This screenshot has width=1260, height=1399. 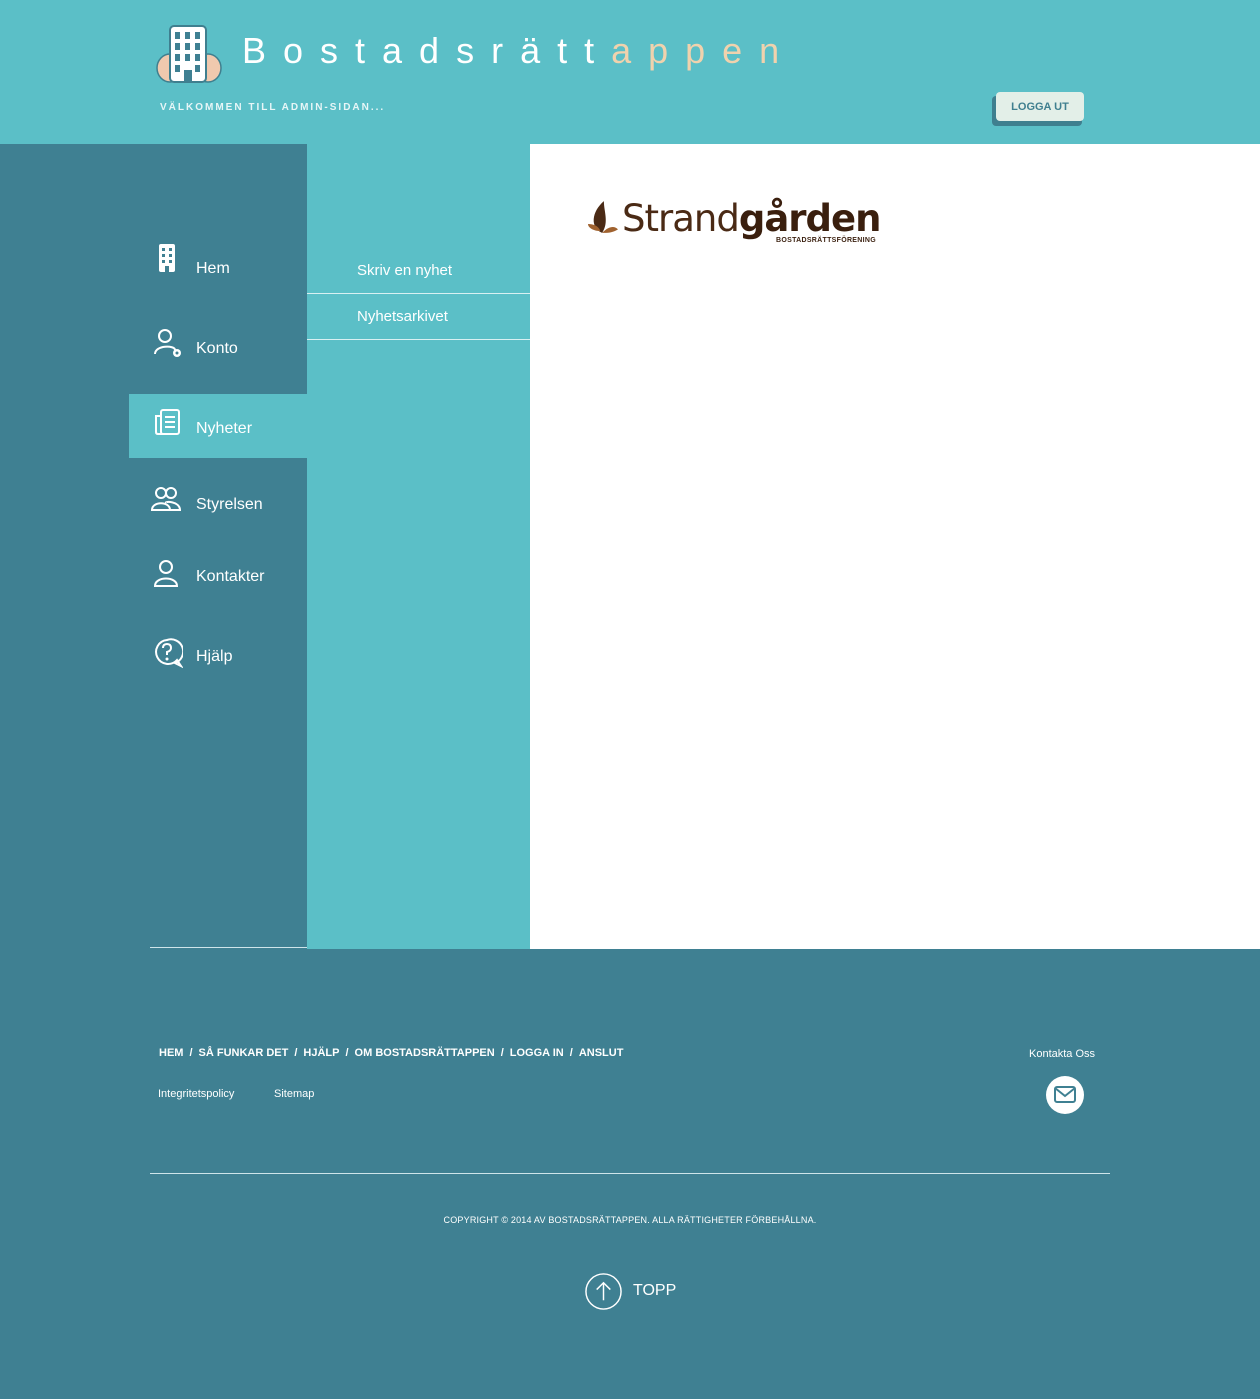 I want to click on sidebar-item-label: Nyheter, so click(x=224, y=428).